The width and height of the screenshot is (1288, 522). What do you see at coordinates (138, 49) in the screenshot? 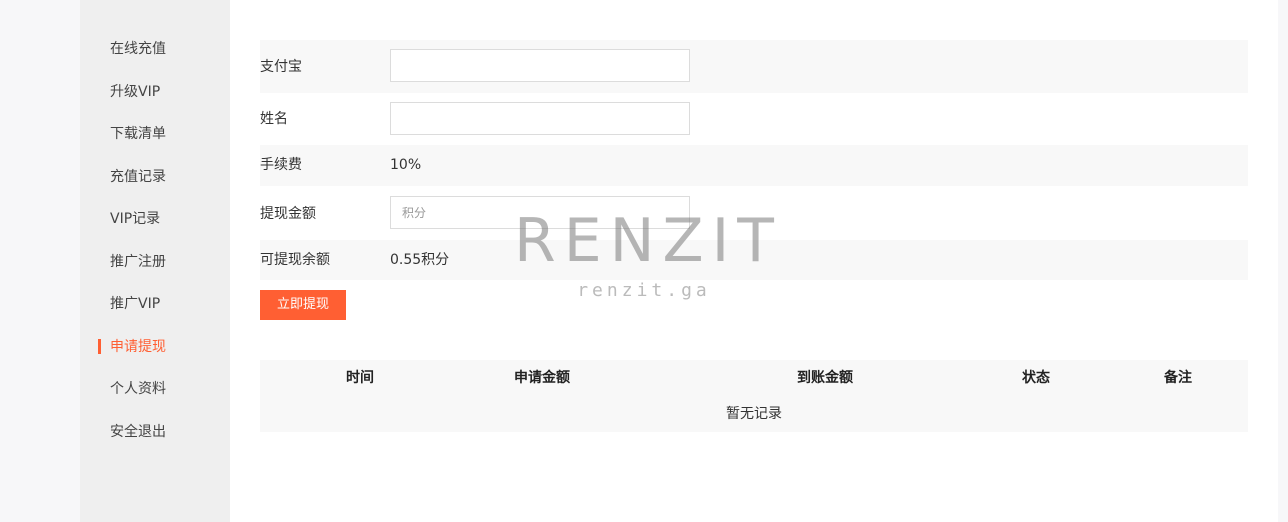
I see `sidebar-item-online-recharge: 在线充值` at bounding box center [138, 49].